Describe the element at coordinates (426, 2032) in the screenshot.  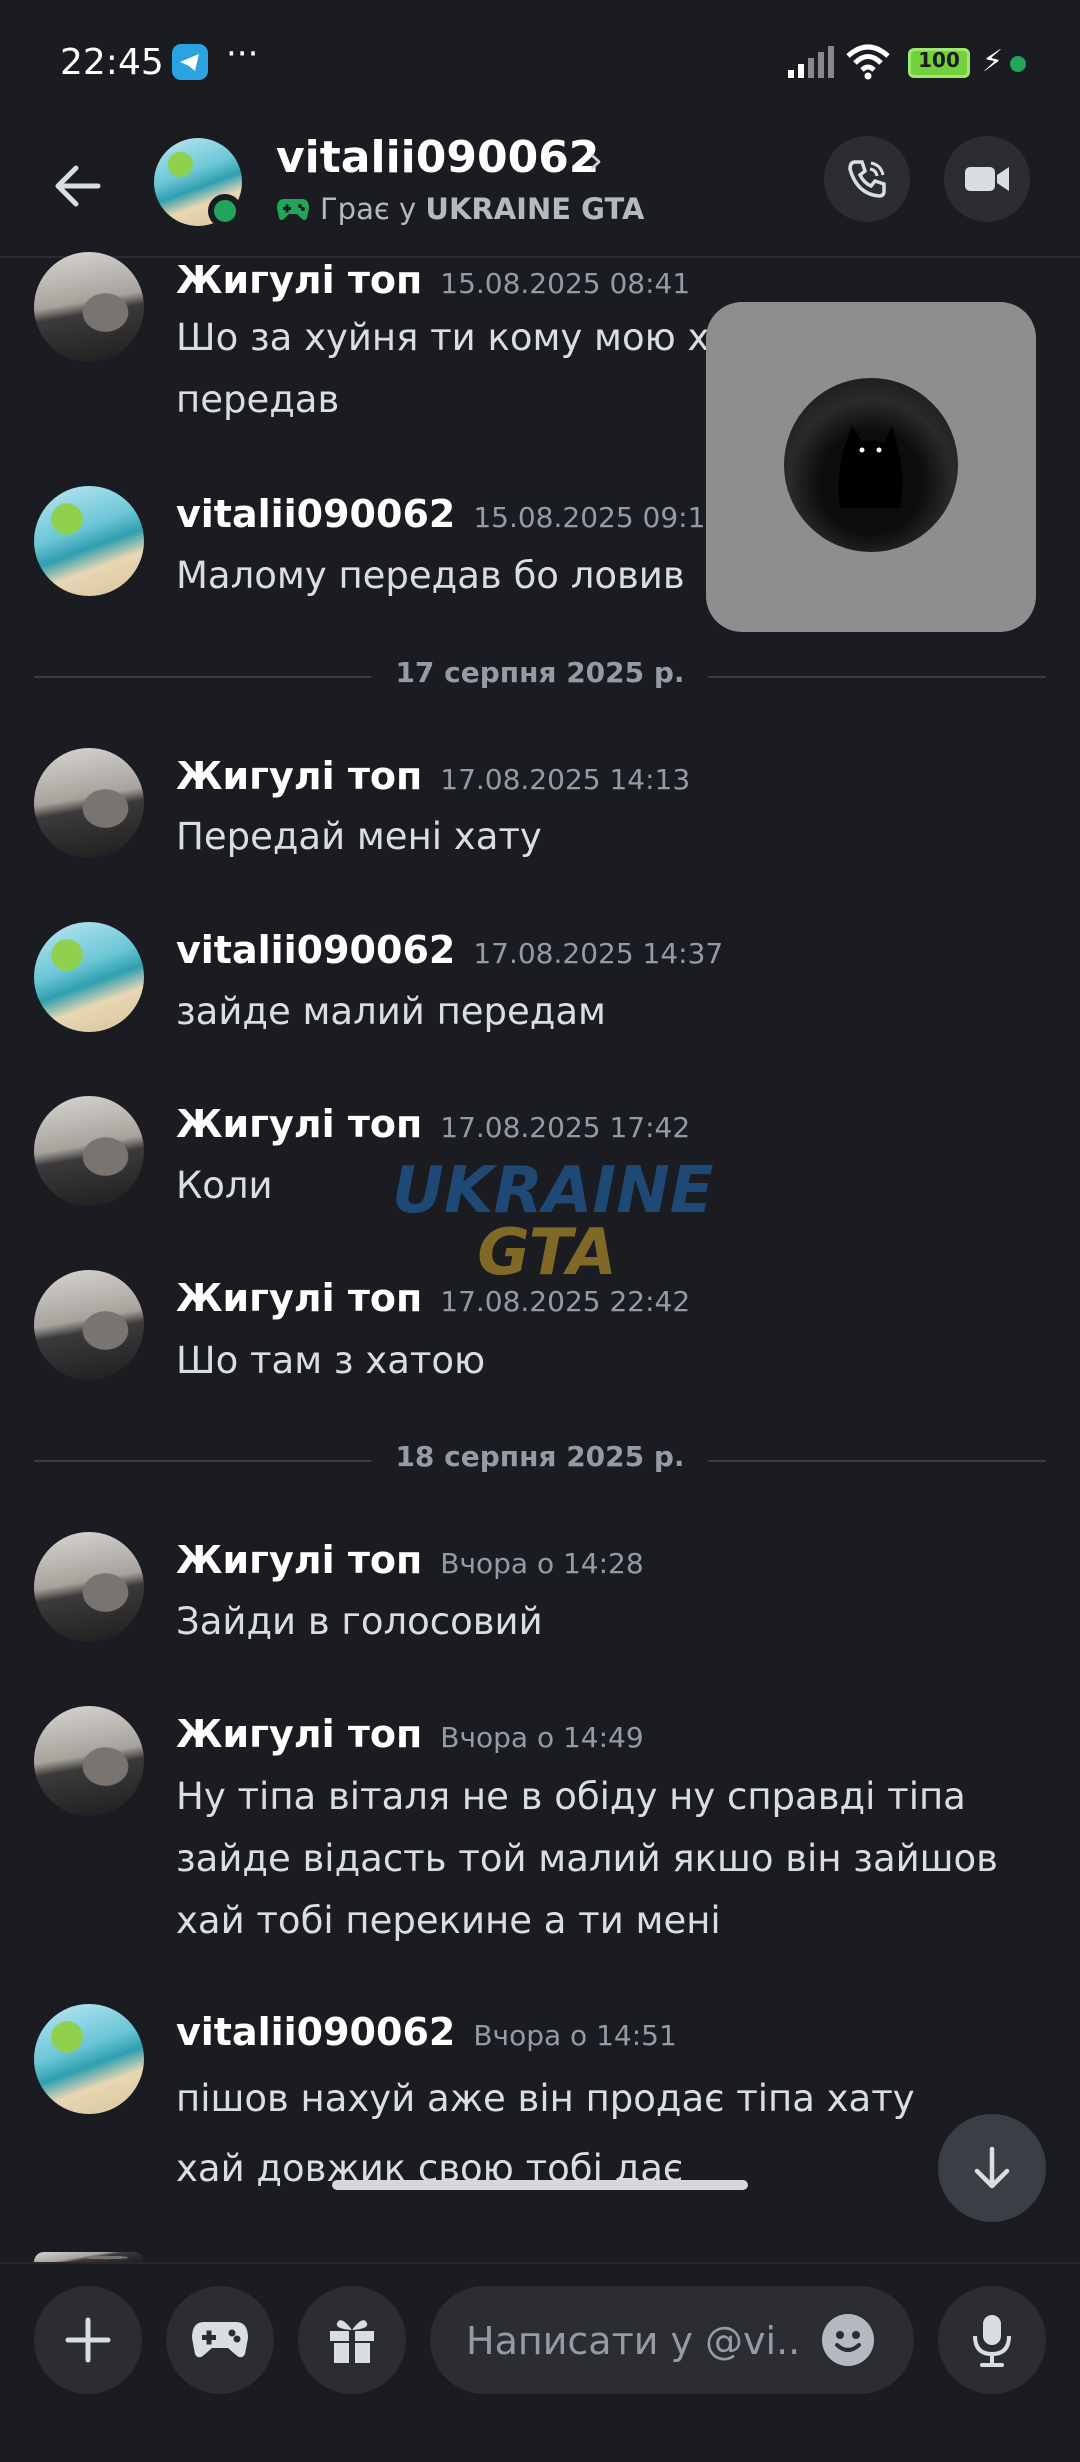
I see `message-author: vitalii090062 Вчора о 14:51` at that location.